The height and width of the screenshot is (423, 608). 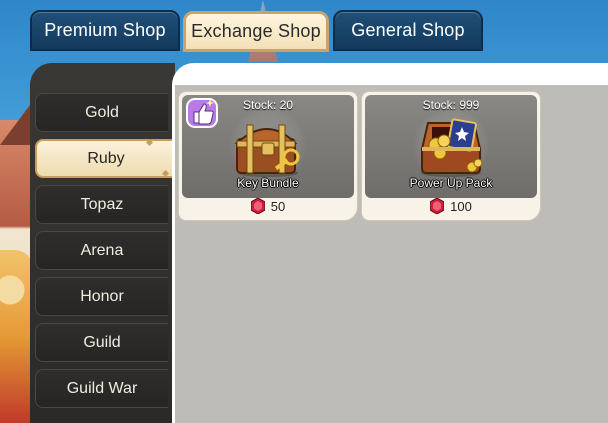 I want to click on power-up-chest-icon, so click(x=451, y=147).